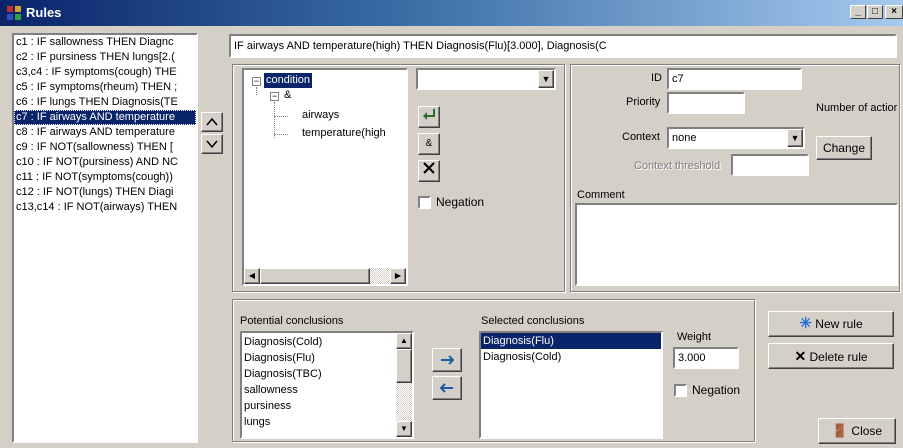 This screenshot has width=903, height=448. I want to click on rule-list-item: c1 : IF sallowness THEN Diagnc, so click(105, 42).